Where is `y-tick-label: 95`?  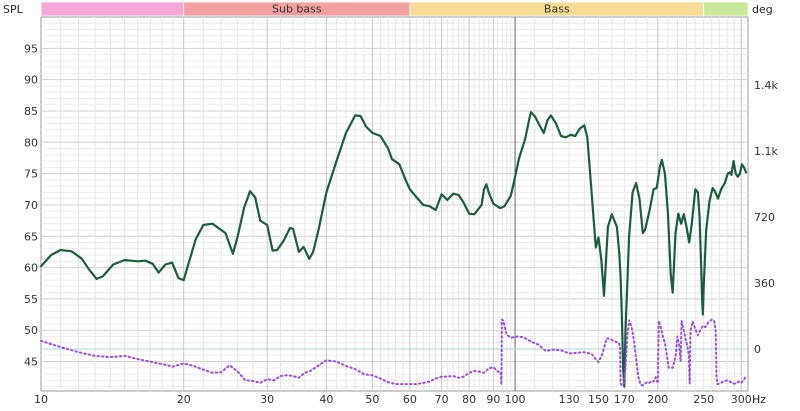 y-tick-label: 95 is located at coordinates (31, 48).